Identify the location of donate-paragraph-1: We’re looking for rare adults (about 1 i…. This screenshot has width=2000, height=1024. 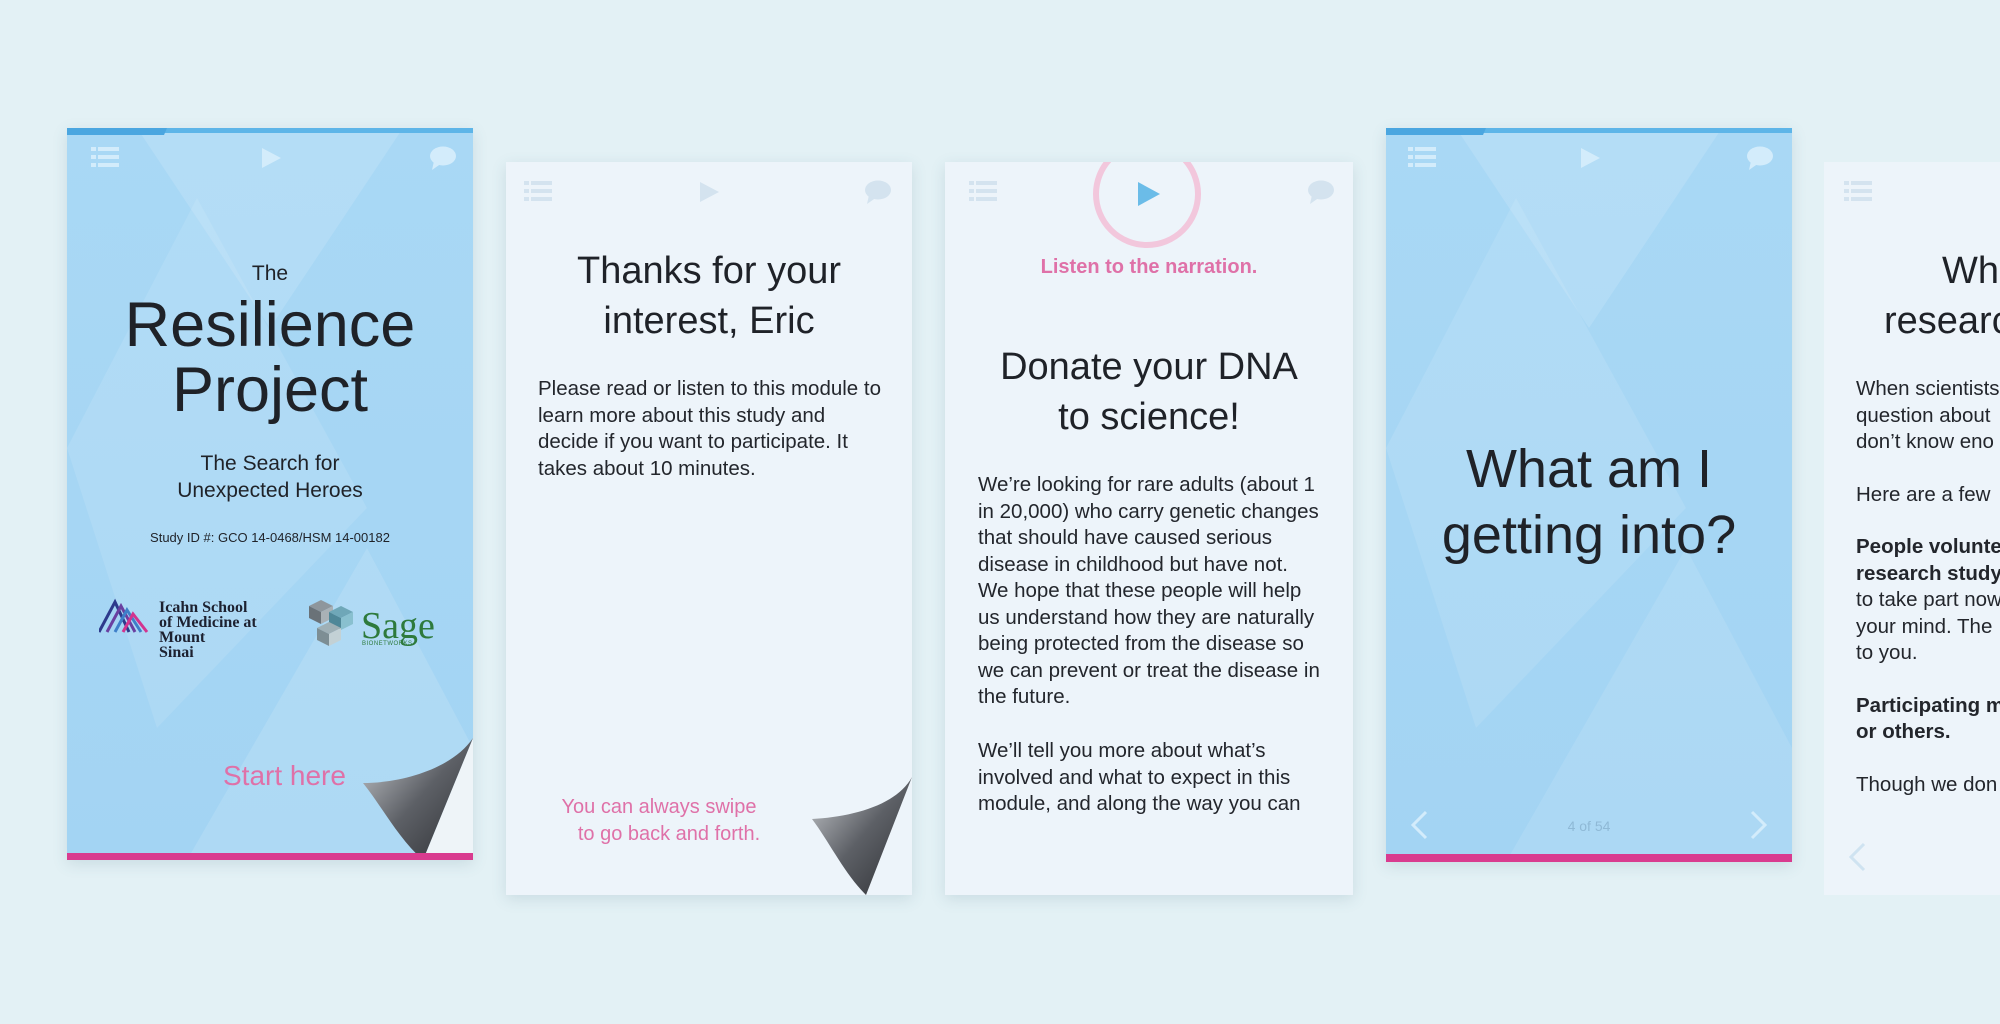
(1149, 590).